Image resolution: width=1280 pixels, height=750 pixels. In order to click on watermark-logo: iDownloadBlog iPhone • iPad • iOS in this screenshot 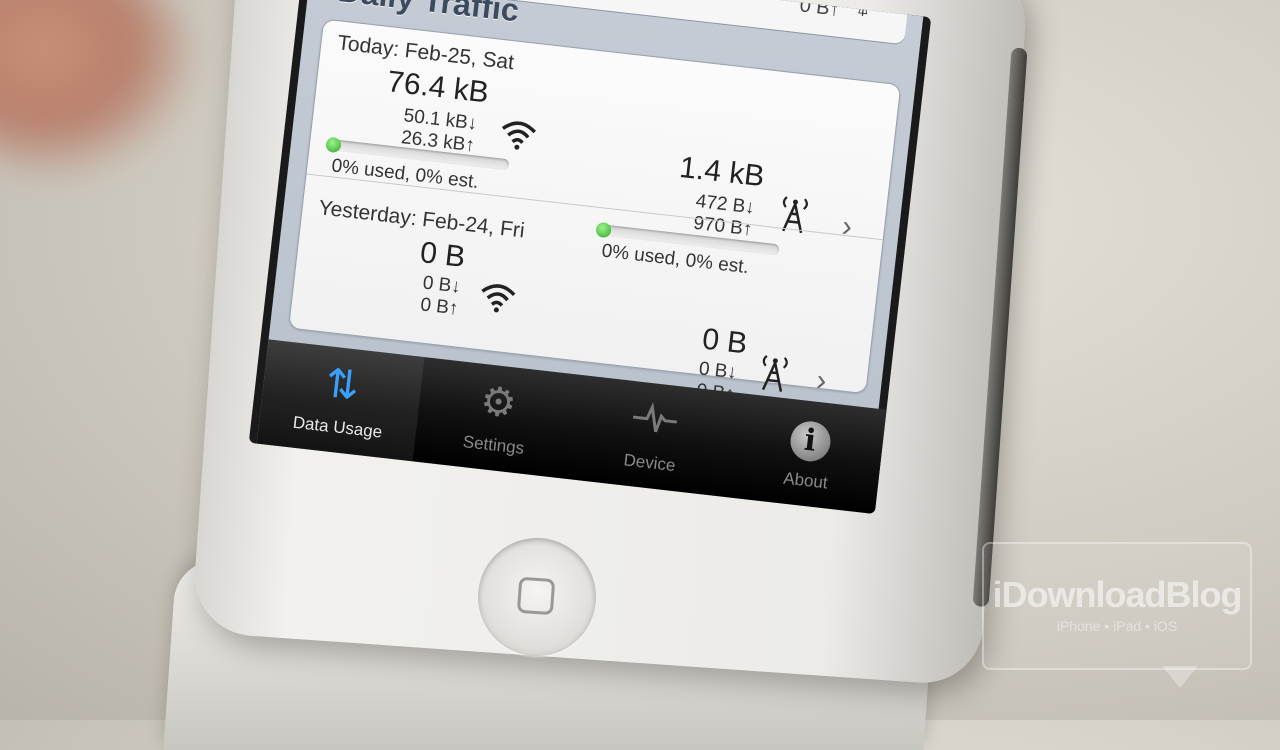, I will do `click(1117, 615)`.